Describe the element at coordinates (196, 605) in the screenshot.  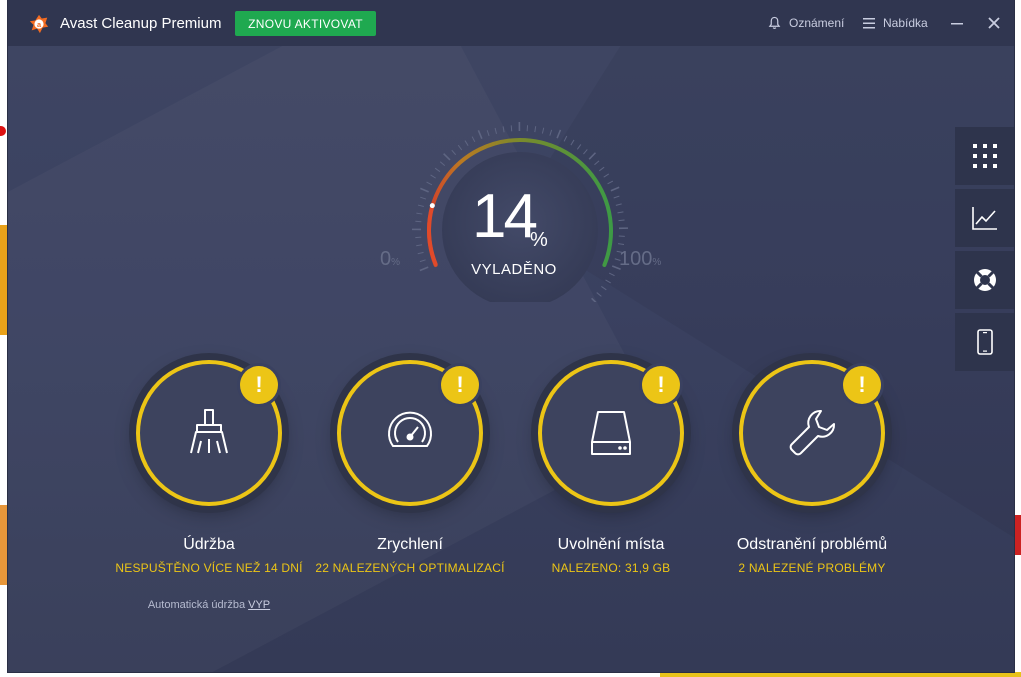
I see `auto-maintenance-label: Automatická údržba` at that location.